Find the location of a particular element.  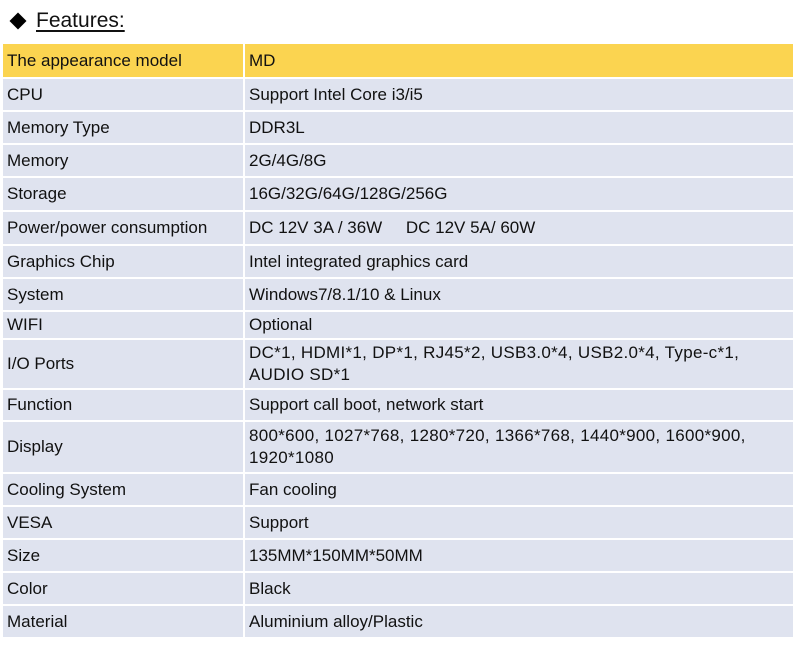

diamond-bullet-icon is located at coordinates (18, 21).